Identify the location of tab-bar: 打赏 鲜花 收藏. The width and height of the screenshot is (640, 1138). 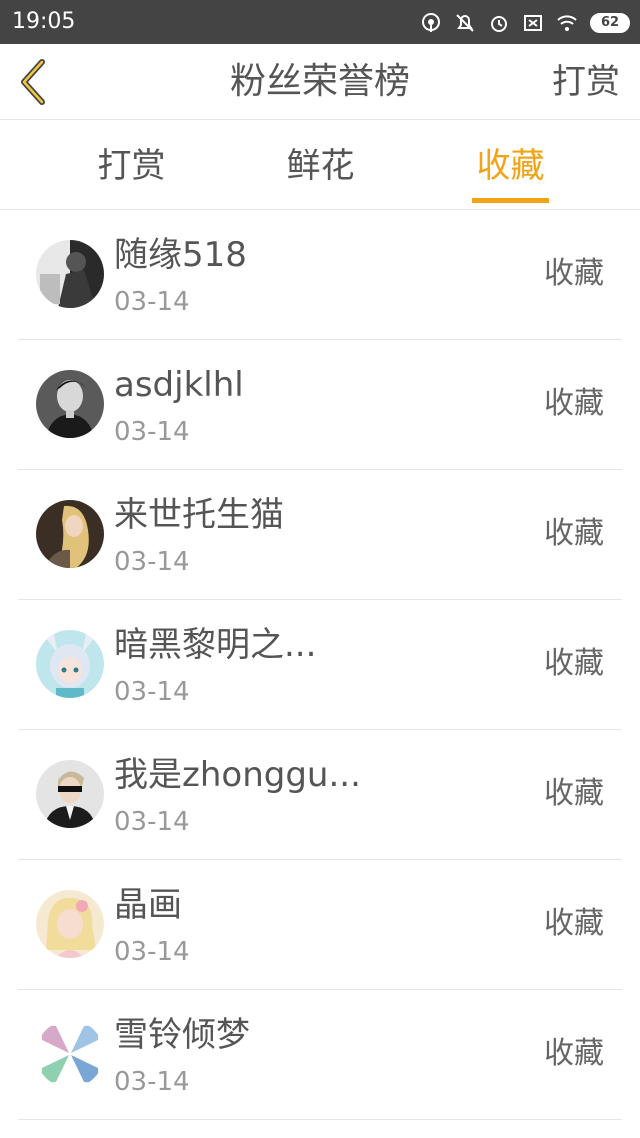
(320, 165).